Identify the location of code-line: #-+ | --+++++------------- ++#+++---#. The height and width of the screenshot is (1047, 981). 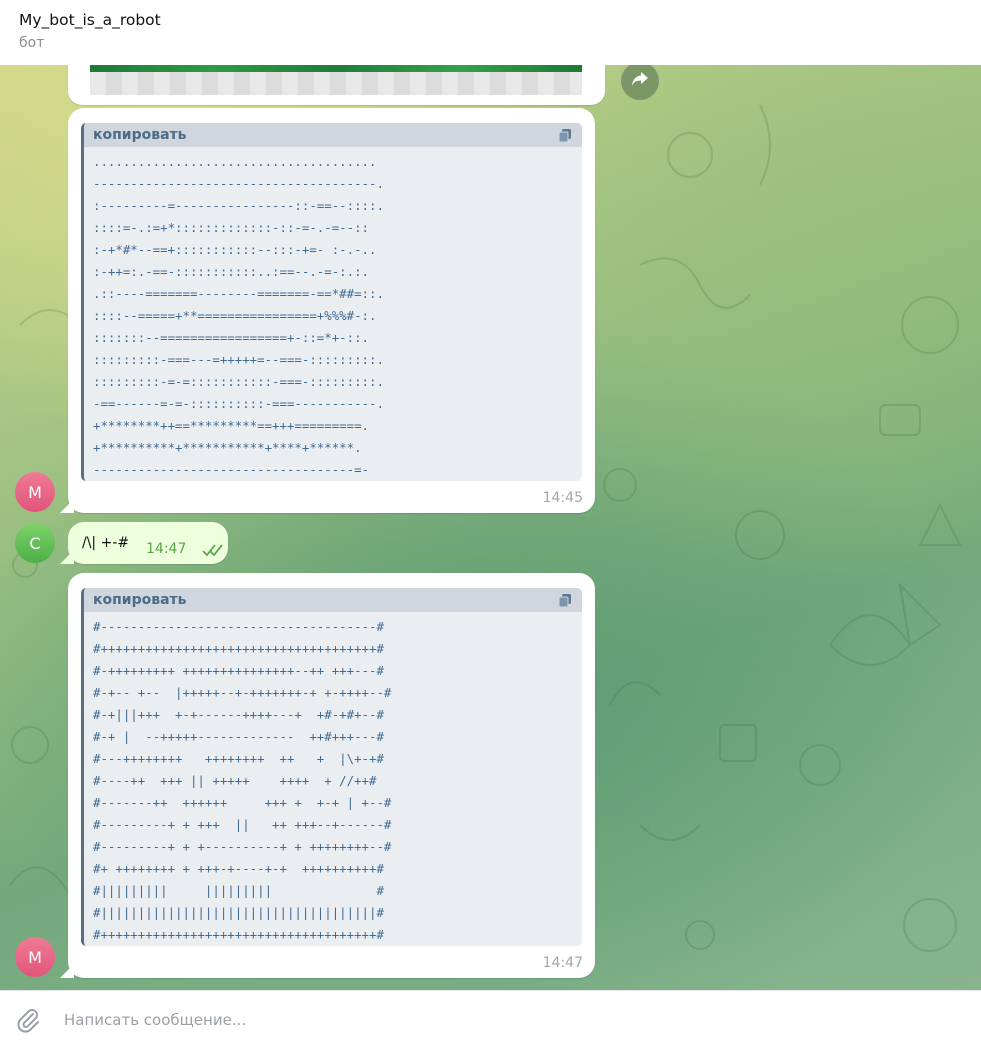
(238, 736).